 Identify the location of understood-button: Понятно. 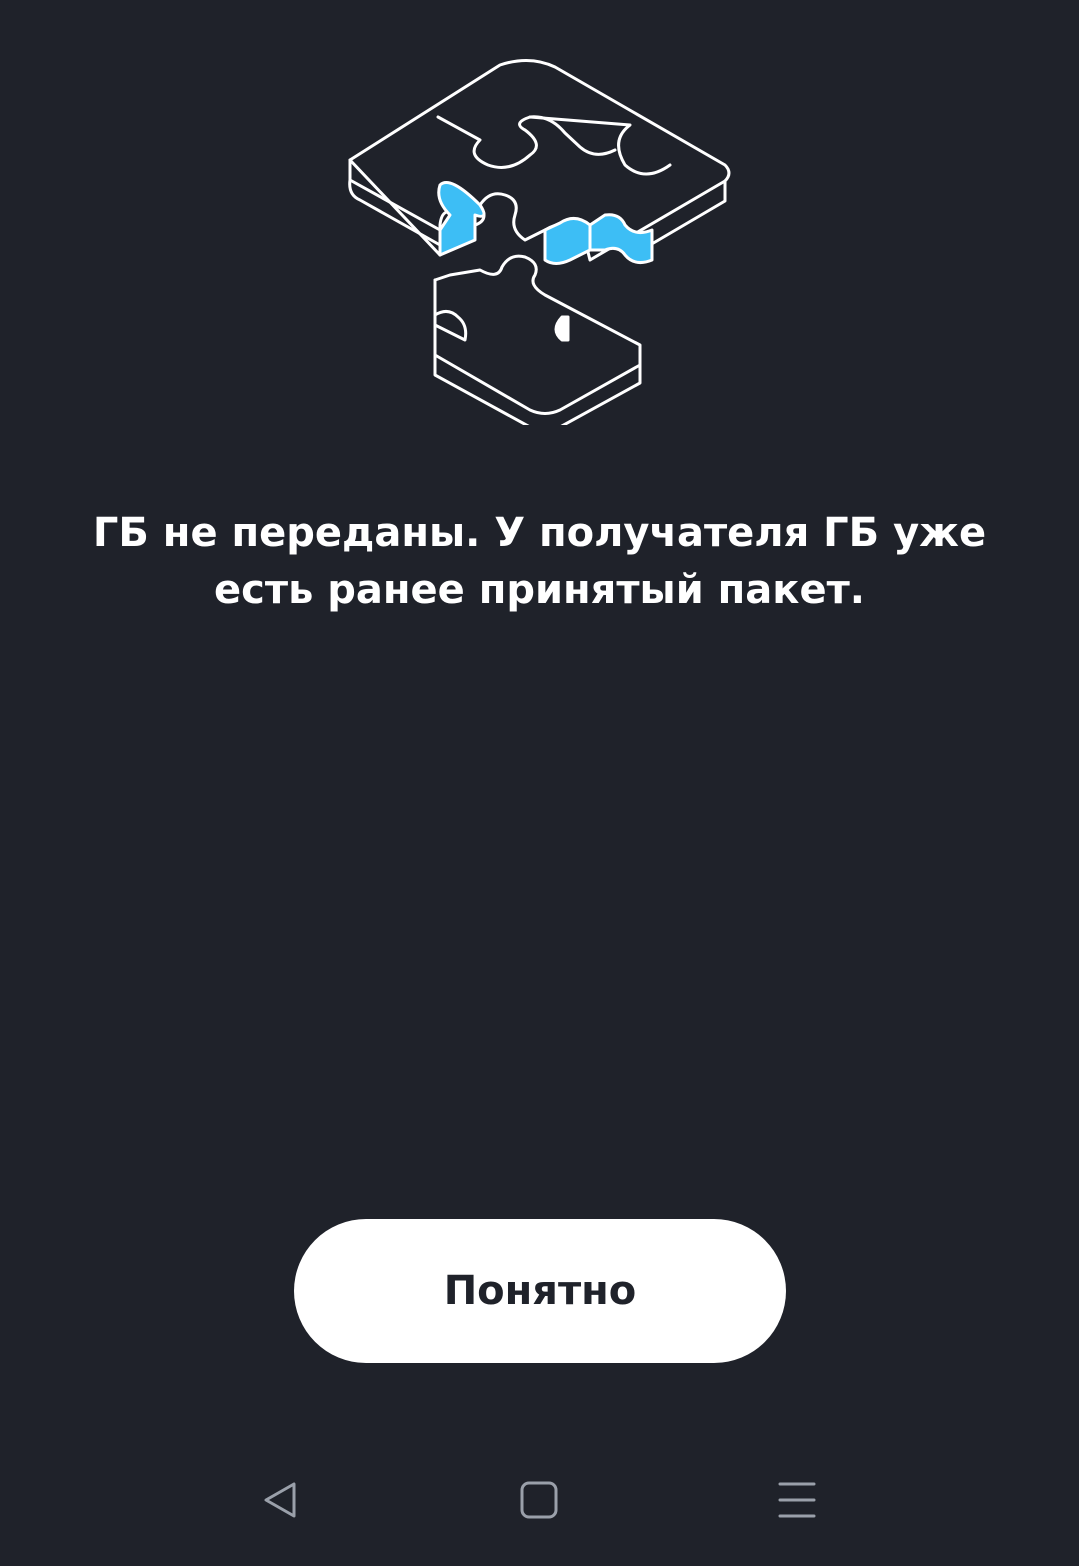
(540, 1291).